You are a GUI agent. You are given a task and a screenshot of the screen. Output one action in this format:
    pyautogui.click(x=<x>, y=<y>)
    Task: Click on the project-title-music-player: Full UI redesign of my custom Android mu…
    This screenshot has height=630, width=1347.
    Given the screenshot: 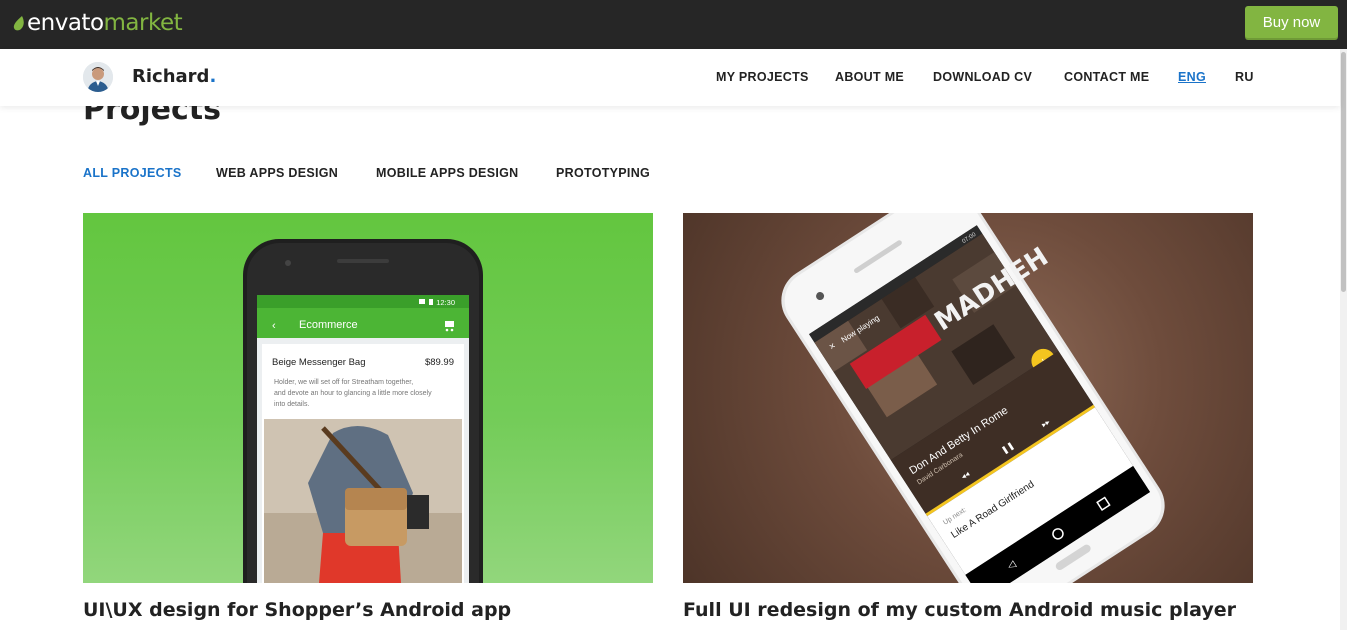 What is the action you would take?
    pyautogui.click(x=959, y=610)
    